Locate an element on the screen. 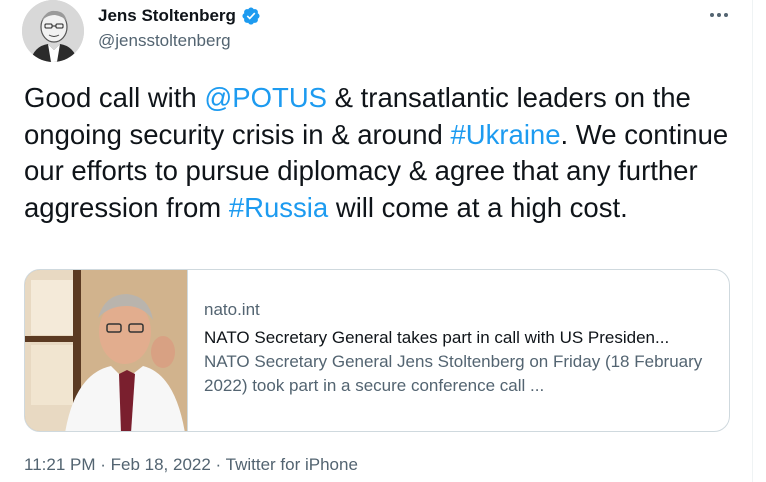  tweet-text-part: will come at a high cost. is located at coordinates (478, 207).